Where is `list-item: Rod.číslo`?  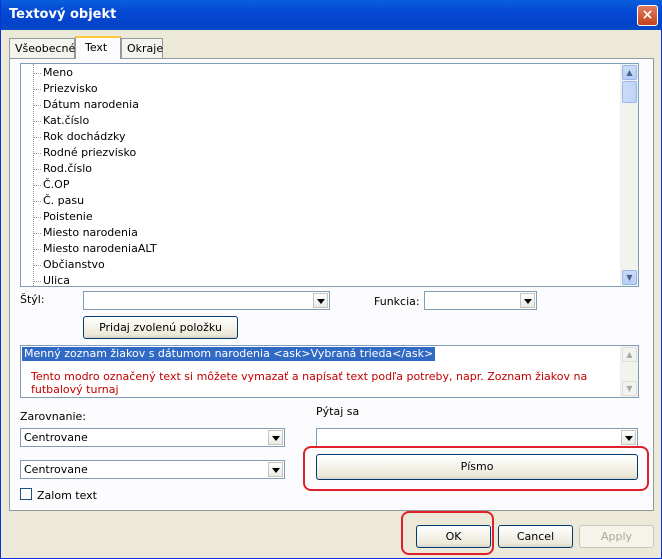 list-item: Rod.číslo is located at coordinates (67, 169).